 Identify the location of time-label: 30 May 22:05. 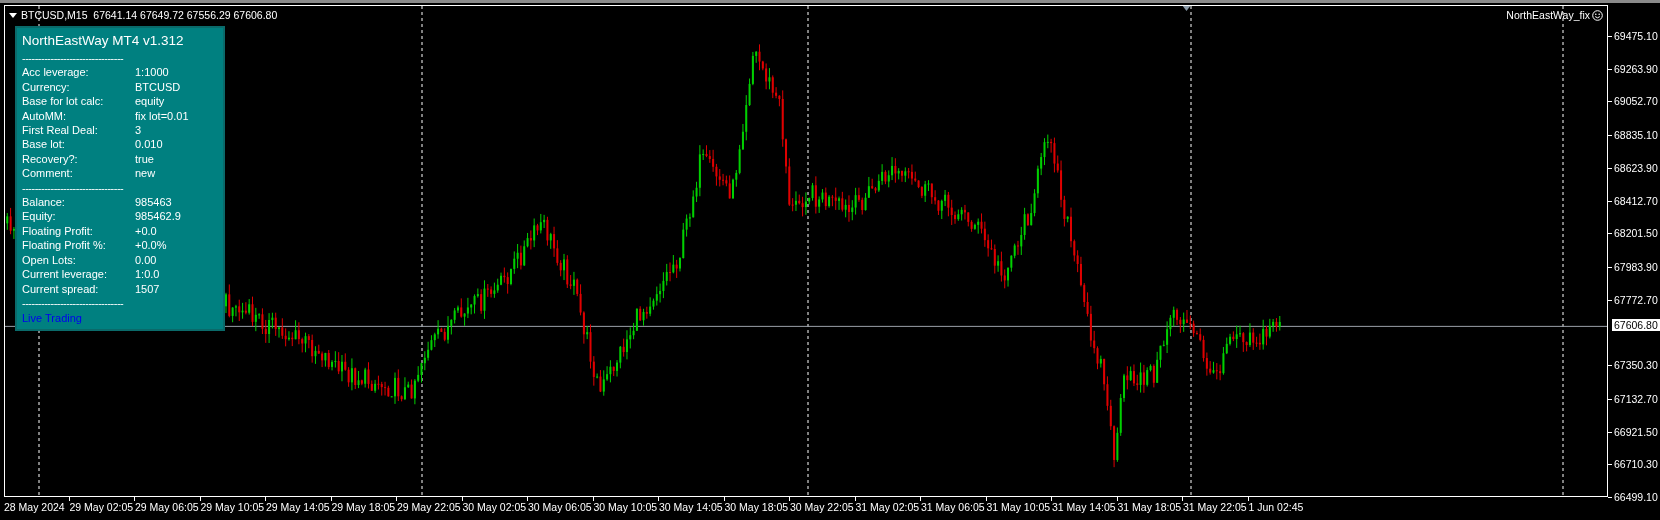
(822, 507).